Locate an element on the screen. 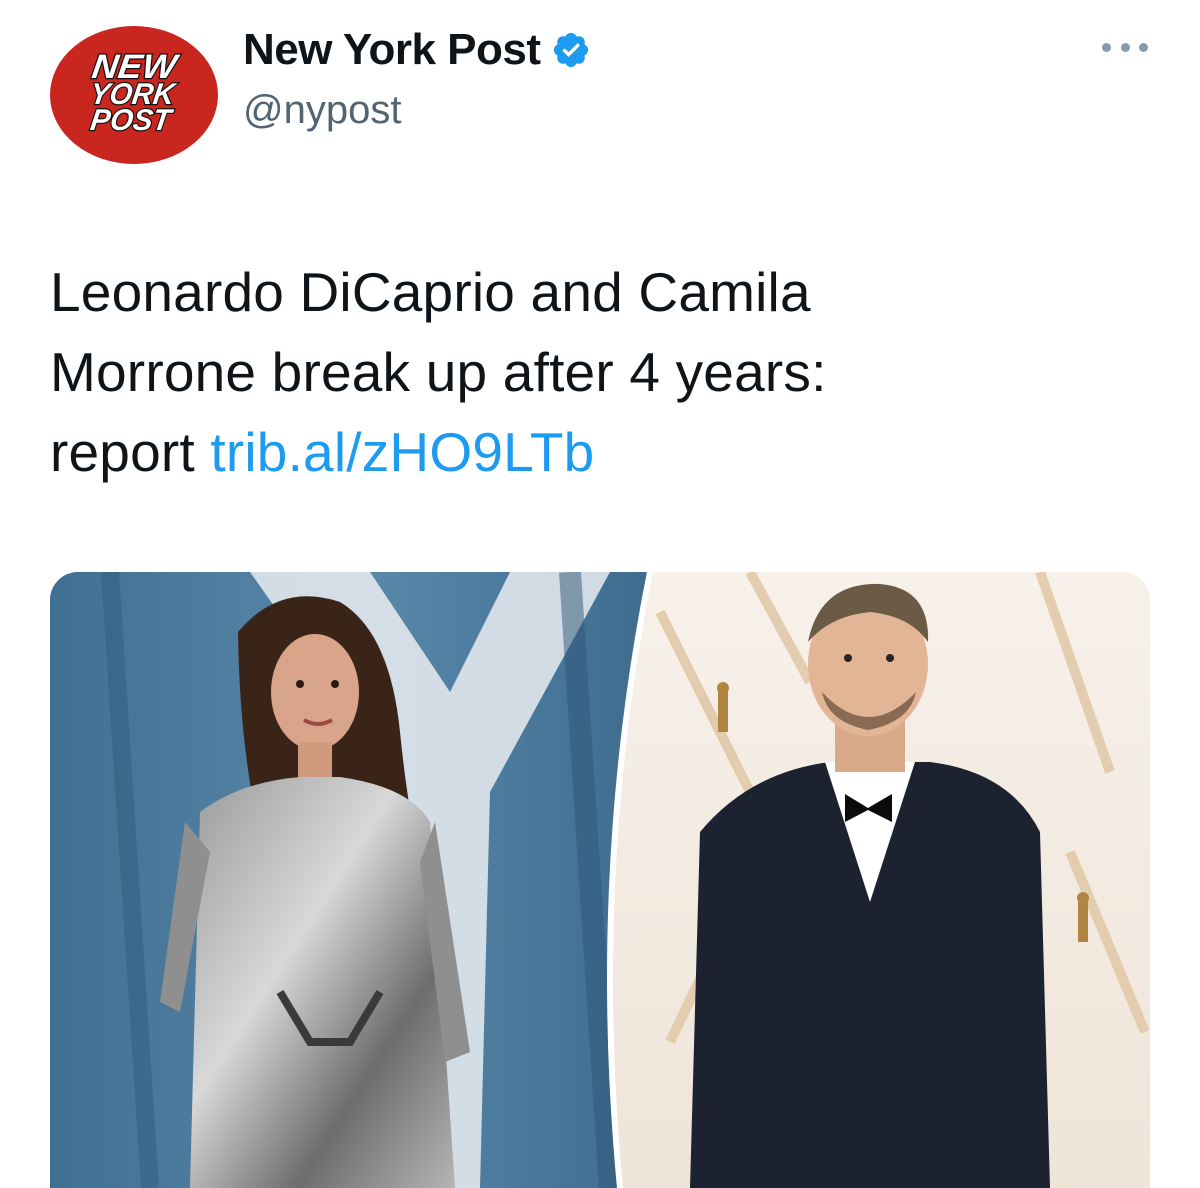 The image size is (1200, 1188). tweet-text-line: report trib.al/zHO9LTb is located at coordinates (600, 452).